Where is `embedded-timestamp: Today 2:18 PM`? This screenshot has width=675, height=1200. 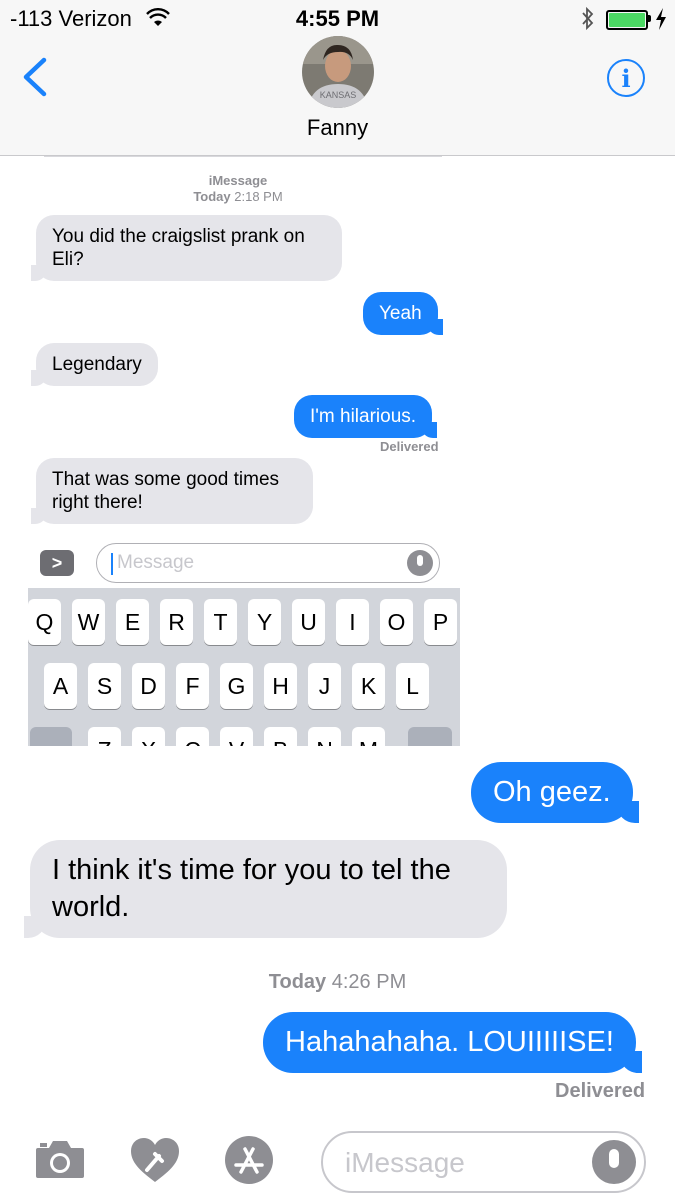 embedded-timestamp: Today 2:18 PM is located at coordinates (238, 196).